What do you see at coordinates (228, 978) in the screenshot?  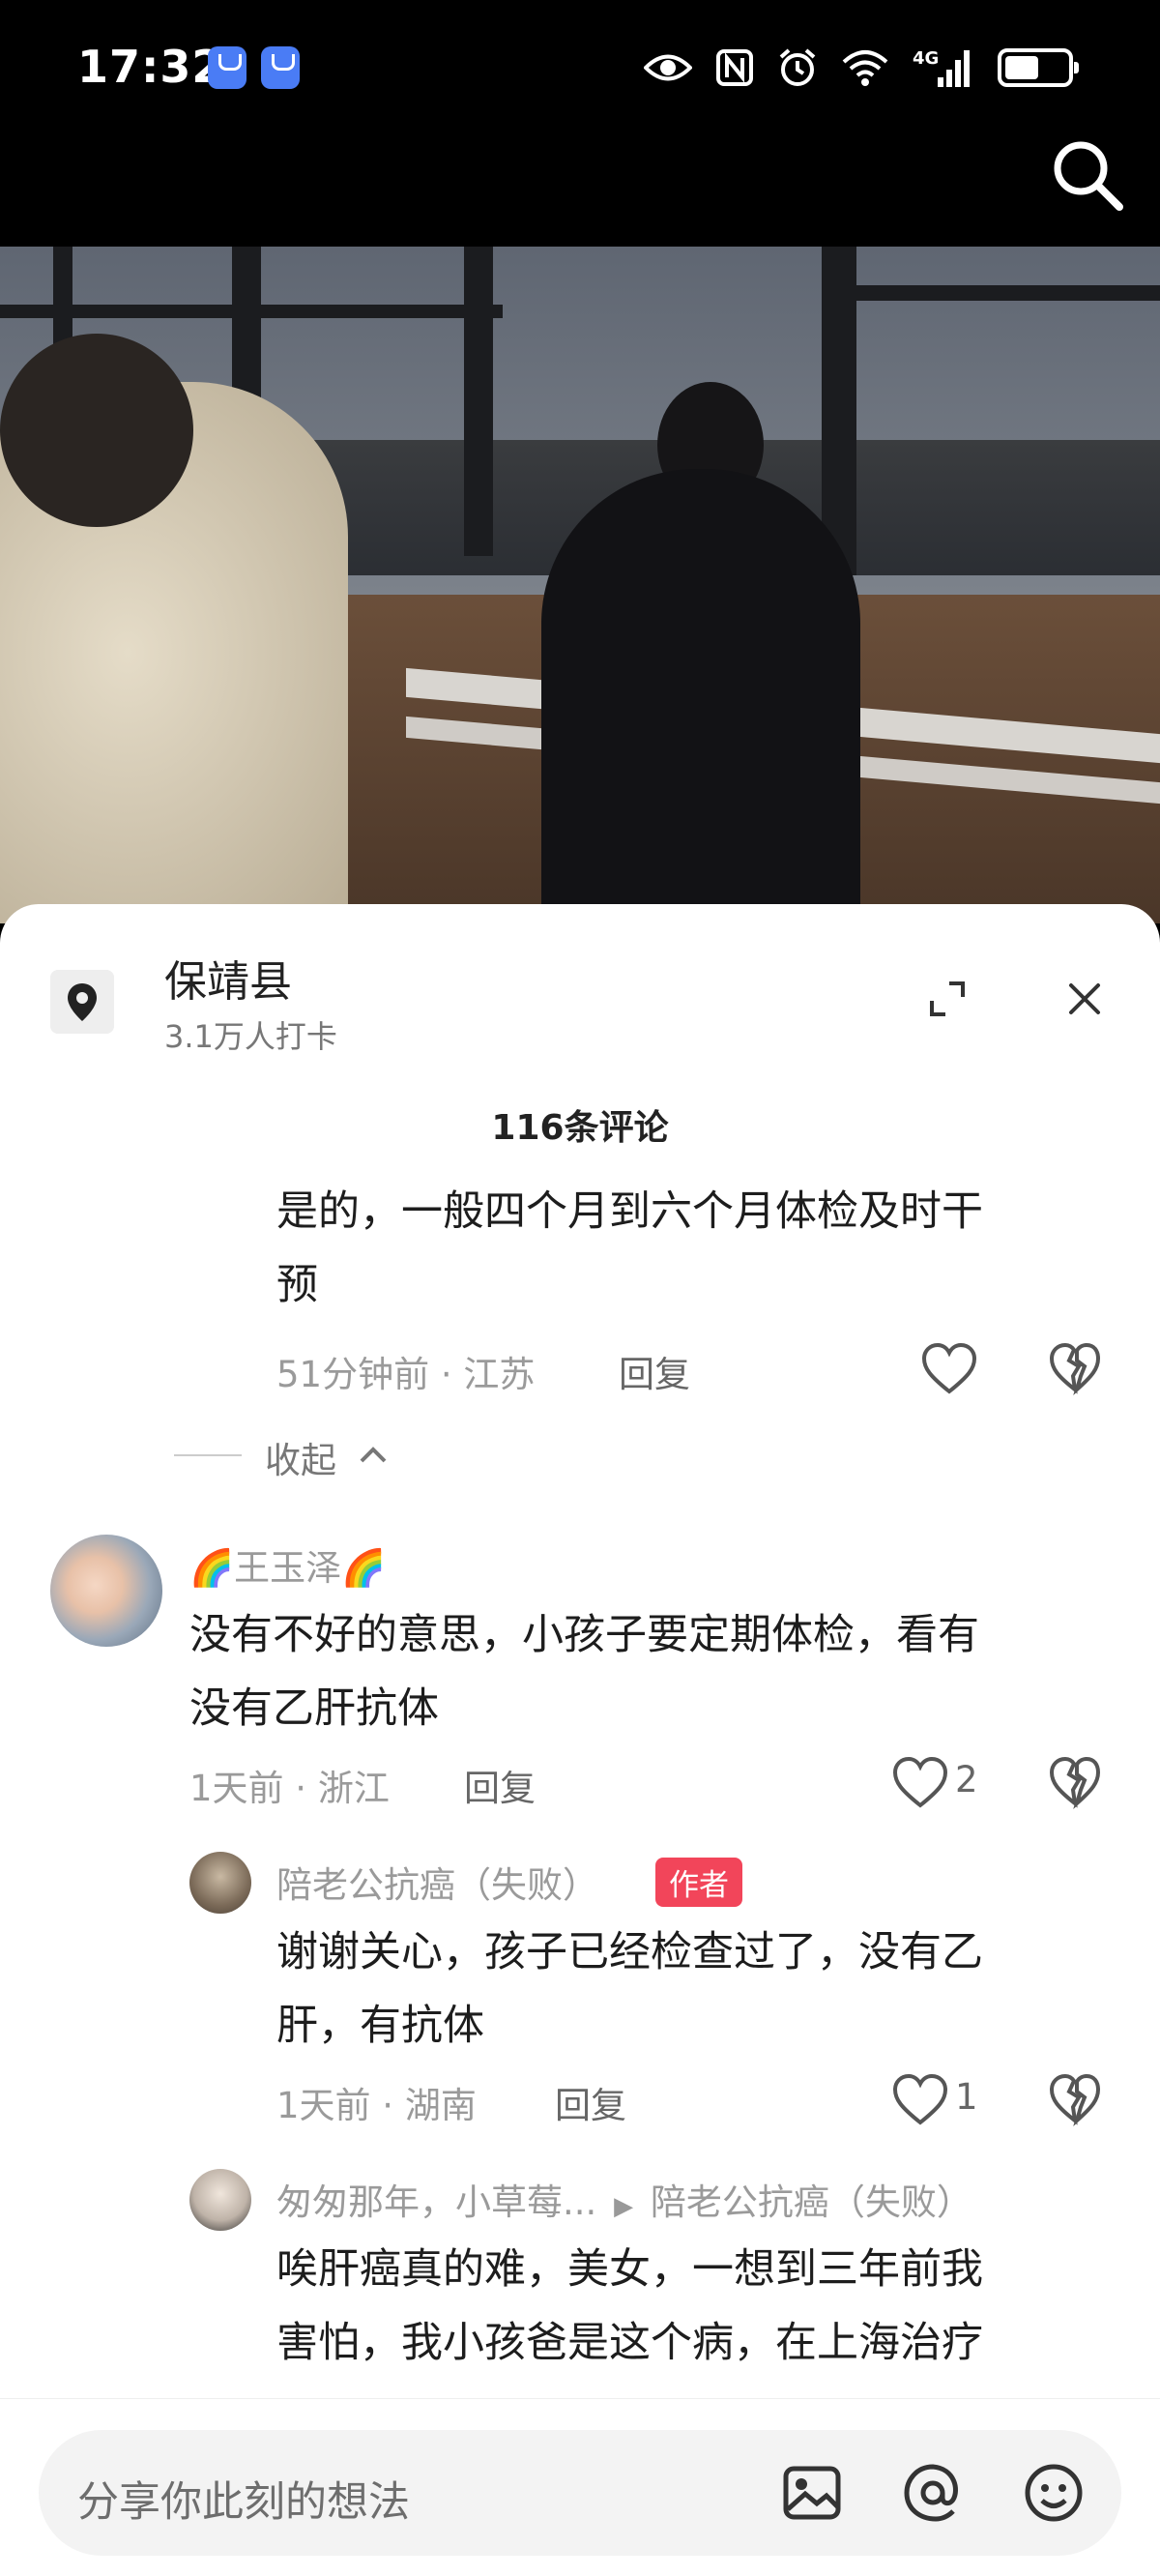 I see `location-name: 保靖县` at bounding box center [228, 978].